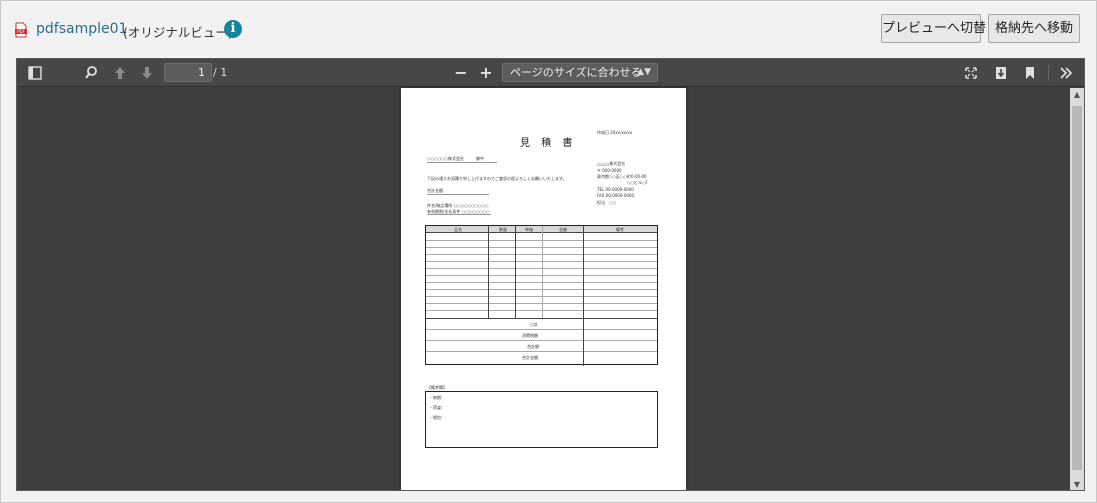 Image resolution: width=1097 pixels, height=503 pixels. Describe the element at coordinates (459, 214) in the screenshot. I see `deadline-underline` at that location.